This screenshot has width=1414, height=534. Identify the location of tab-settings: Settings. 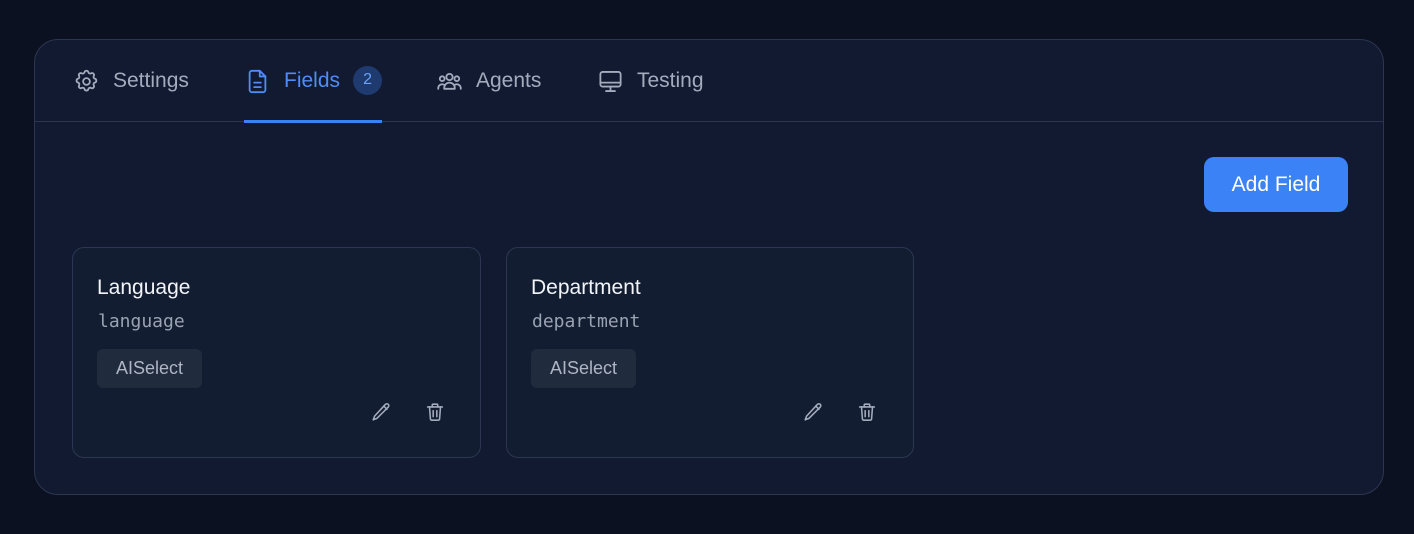
(131, 81).